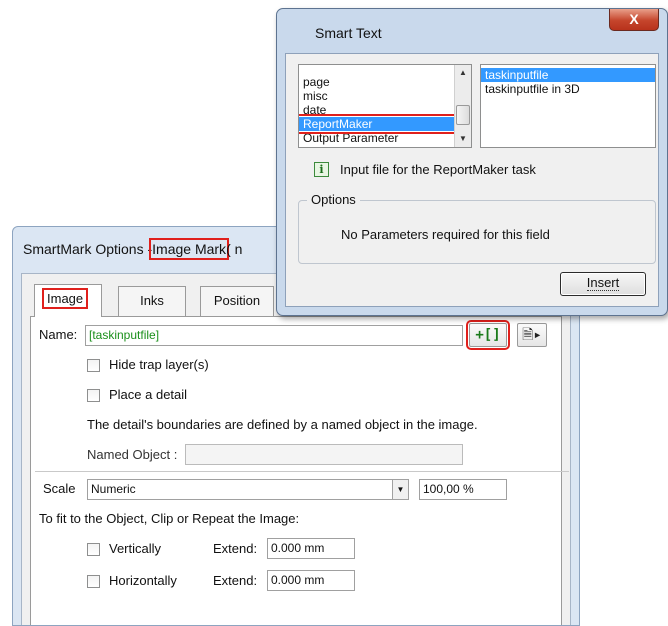 The width and height of the screenshot is (668, 626). Describe the element at coordinates (93, 395) in the screenshot. I see `place-detail-checkbox` at that location.